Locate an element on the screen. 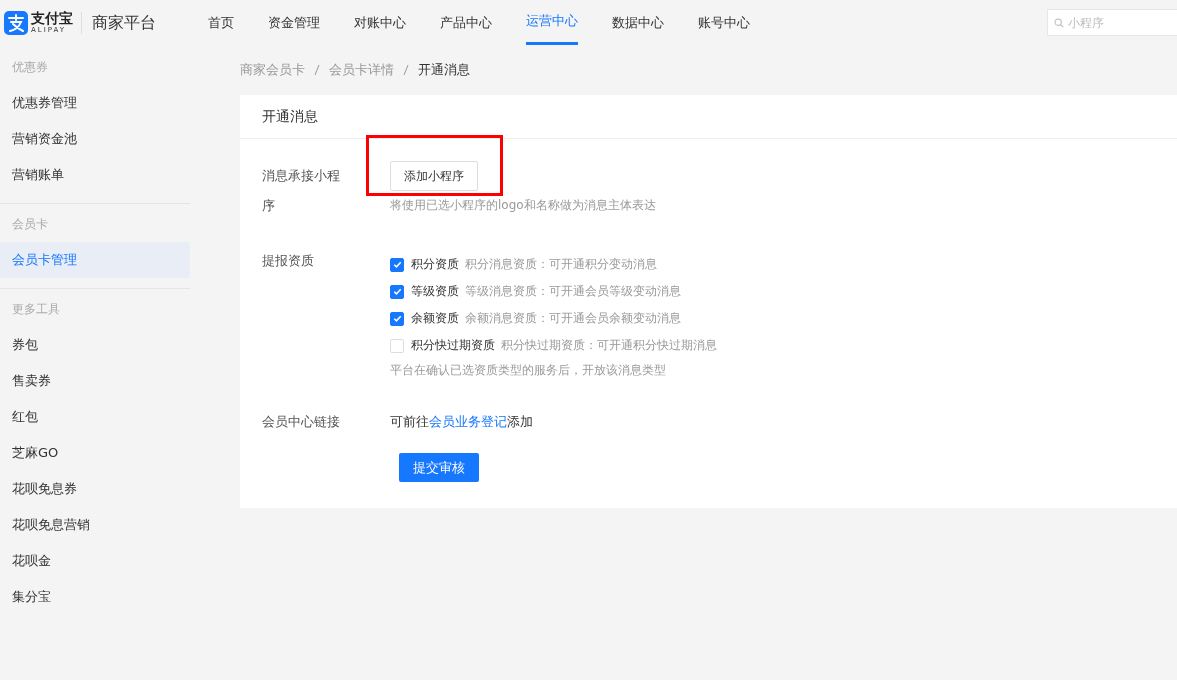  sidebar-item: 花呗金 is located at coordinates (95, 561).